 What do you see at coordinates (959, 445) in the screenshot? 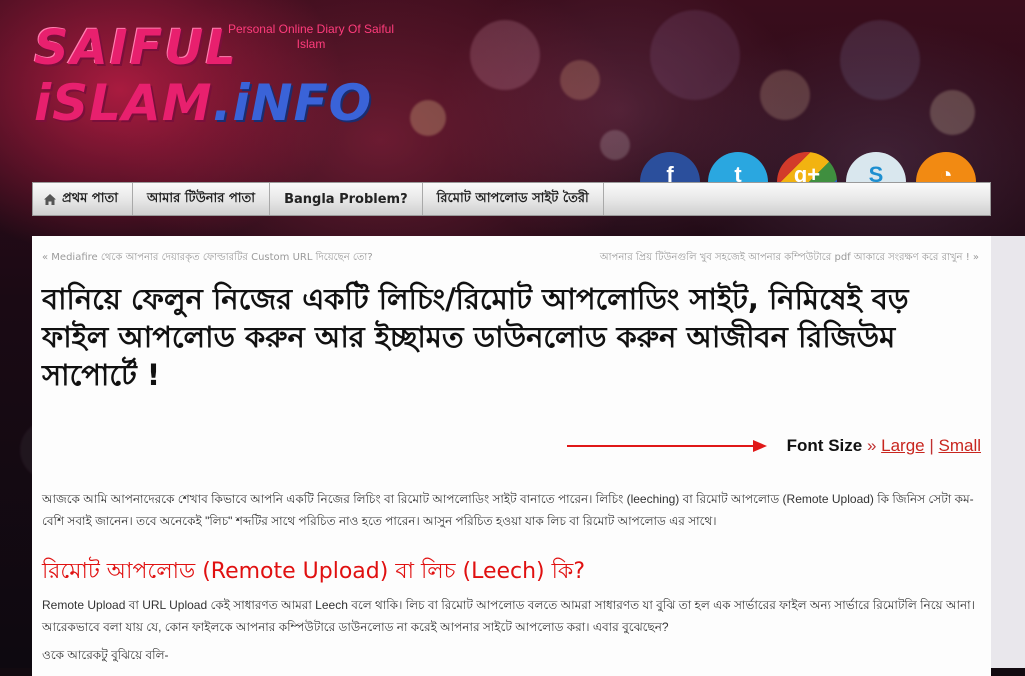
I see `font-size-small-link: Small` at bounding box center [959, 445].